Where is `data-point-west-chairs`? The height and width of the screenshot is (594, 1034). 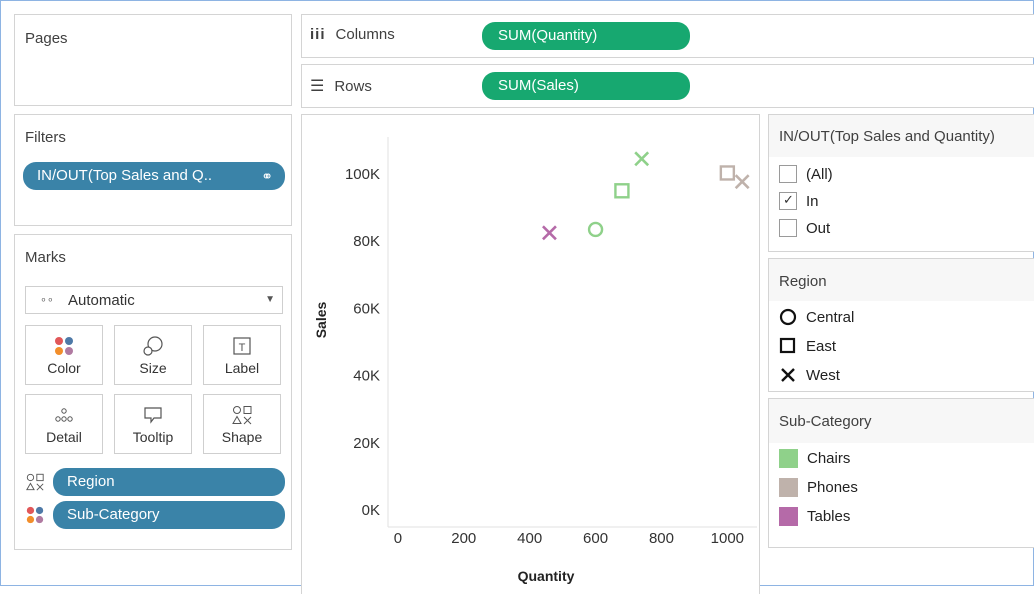
data-point-west-chairs is located at coordinates (642, 159).